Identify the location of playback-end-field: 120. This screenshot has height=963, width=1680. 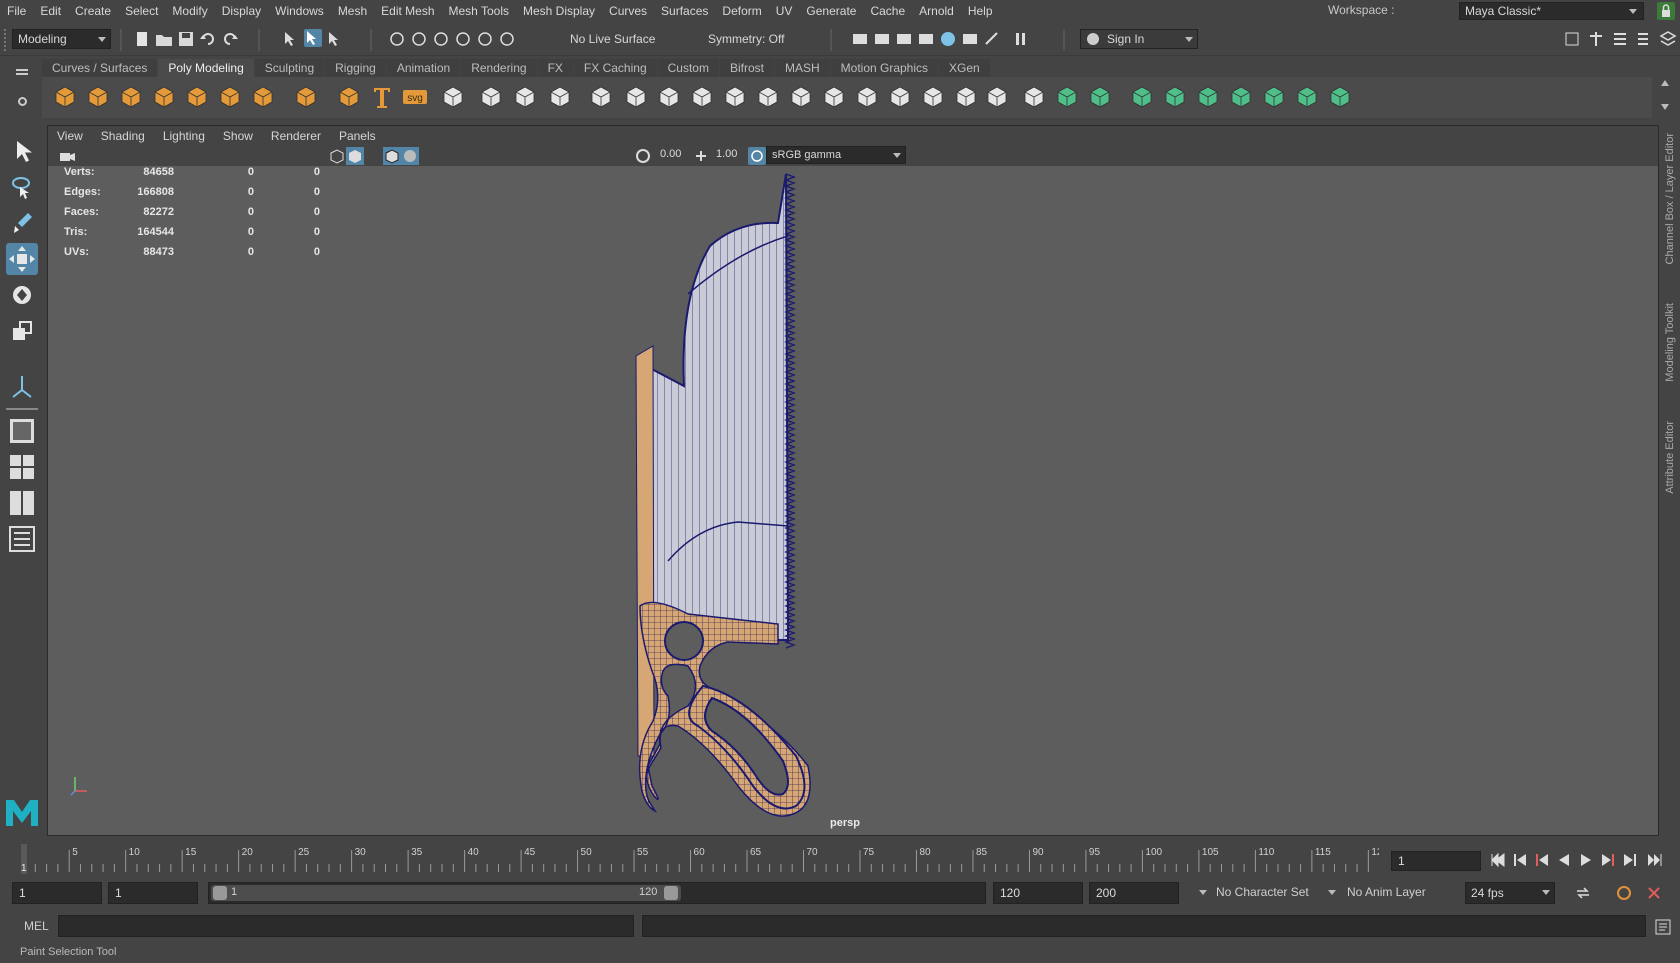
(1038, 893).